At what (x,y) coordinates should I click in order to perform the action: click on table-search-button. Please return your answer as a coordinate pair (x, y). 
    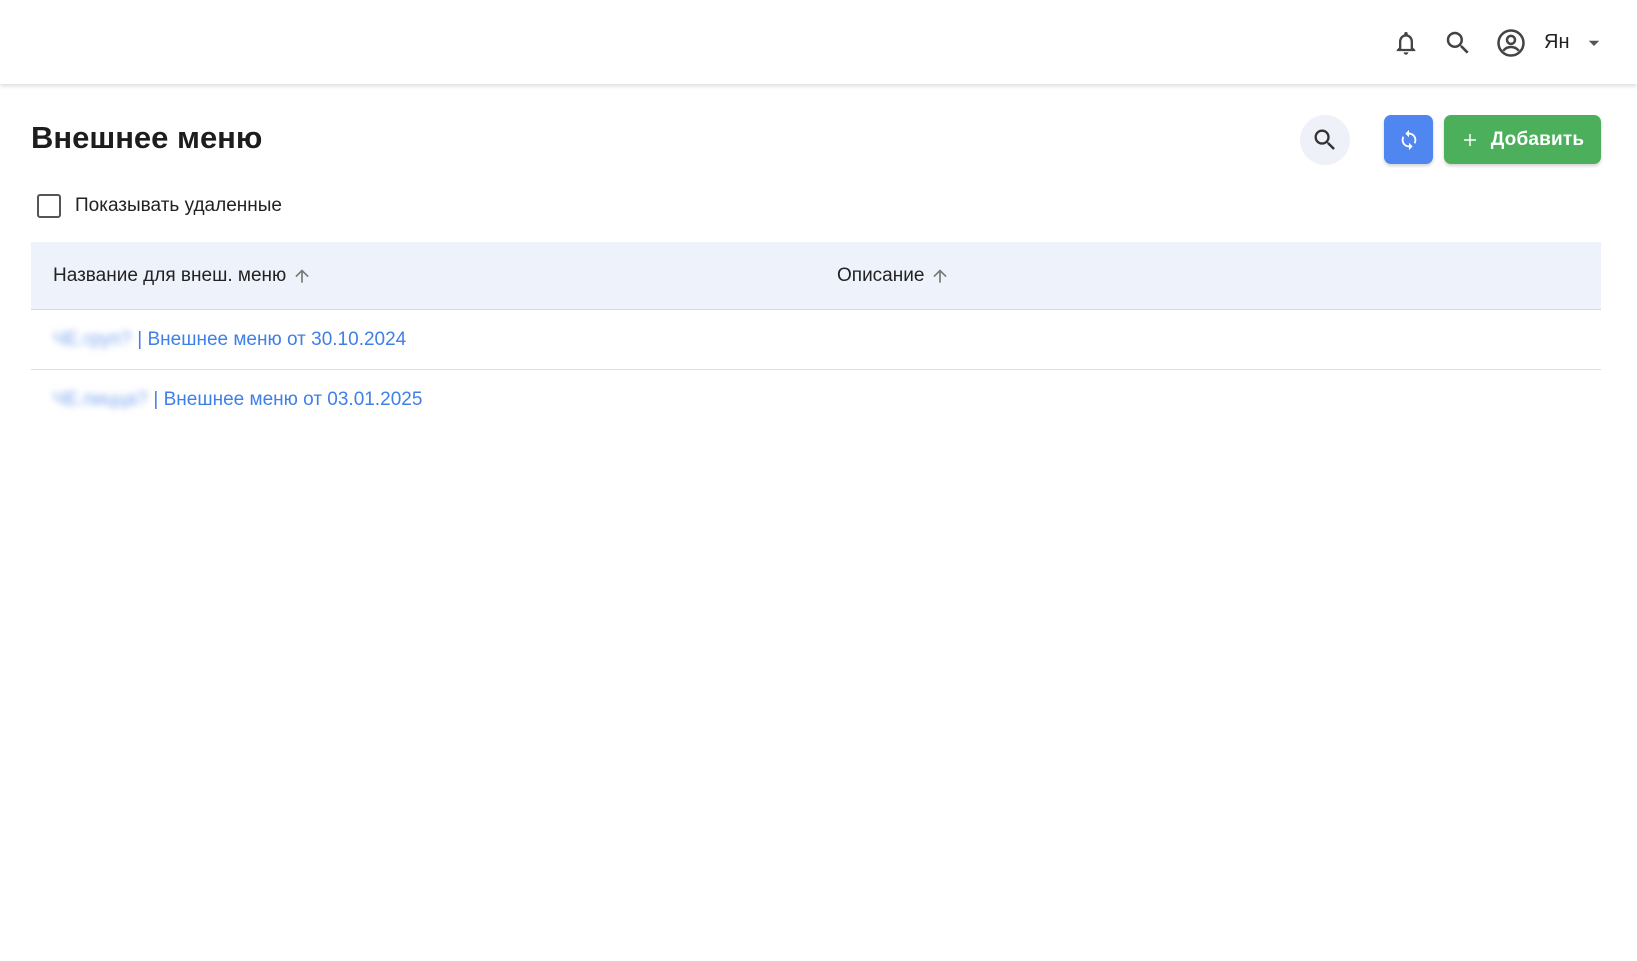
    Looking at the image, I should click on (1325, 140).